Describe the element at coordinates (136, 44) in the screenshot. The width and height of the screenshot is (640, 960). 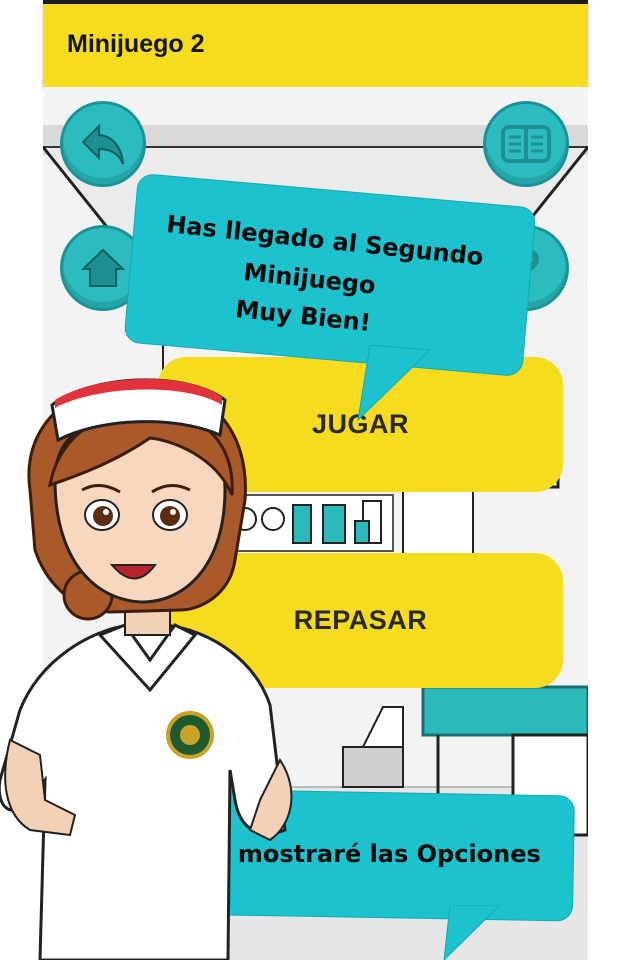
I see `page-title: Minijuego 2` at that location.